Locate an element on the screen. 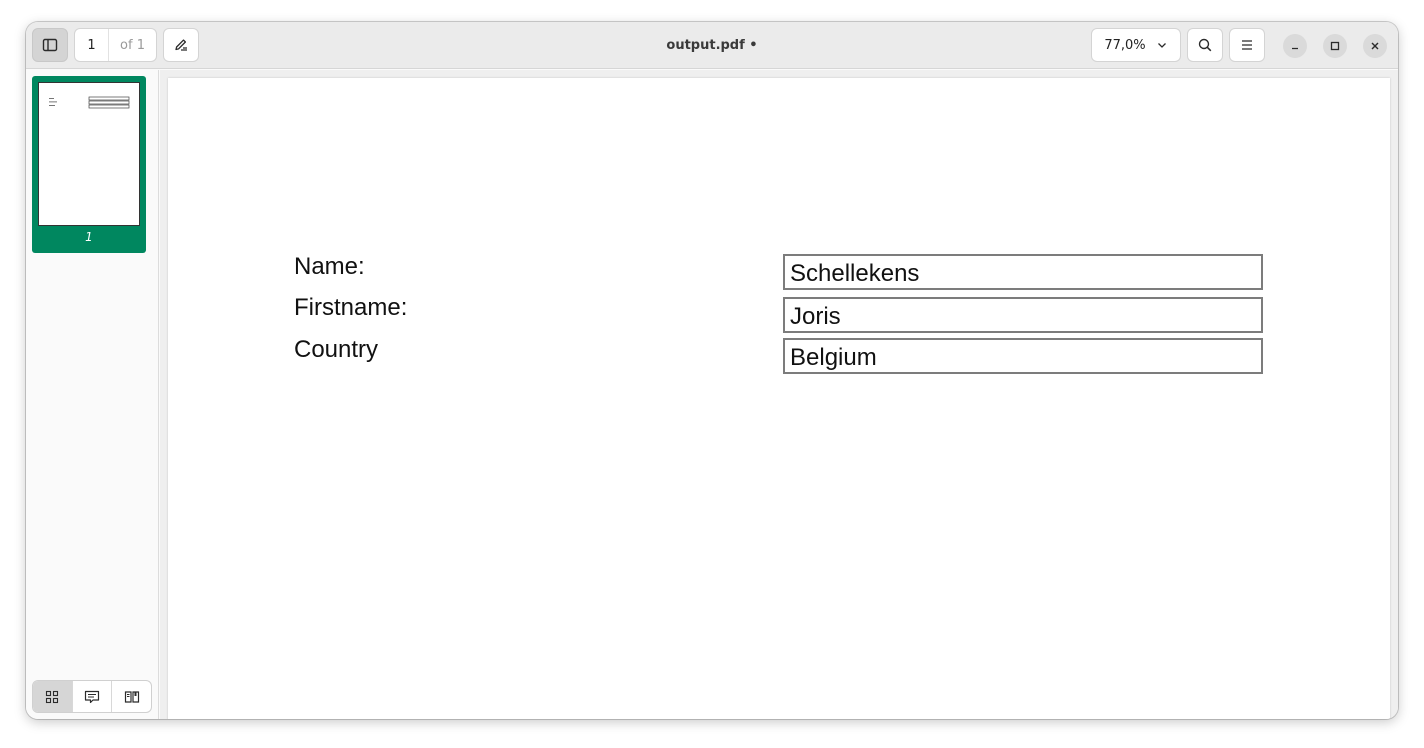 The image size is (1424, 748). thumbnail-page-number: 1 is located at coordinates (89, 237).